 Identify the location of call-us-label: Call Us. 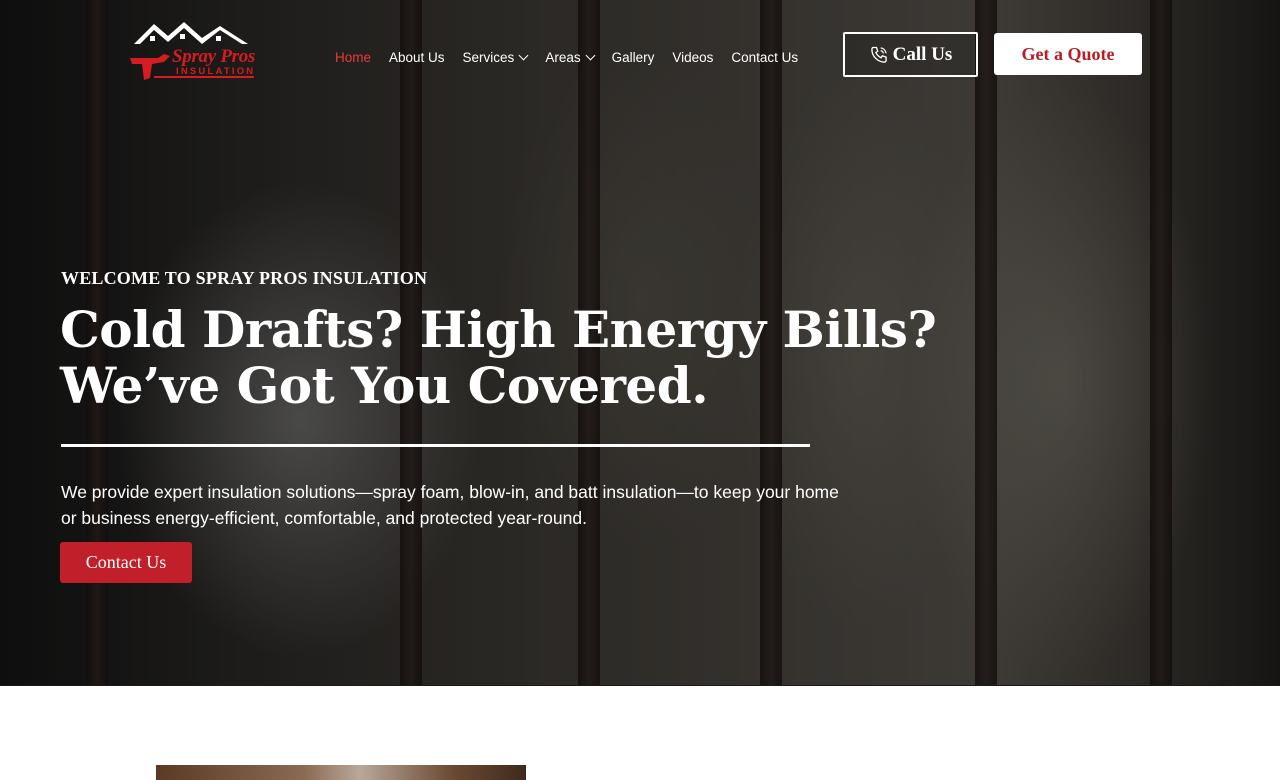
(922, 54).